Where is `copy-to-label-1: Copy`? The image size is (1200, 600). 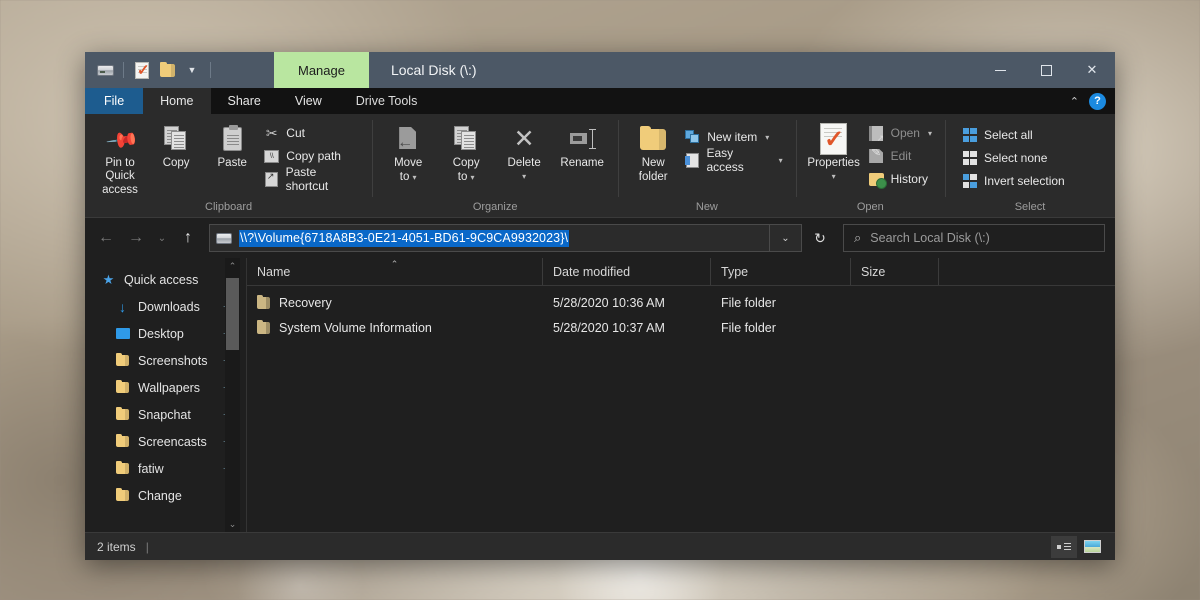
copy-to-label-1: Copy is located at coordinates (466, 163).